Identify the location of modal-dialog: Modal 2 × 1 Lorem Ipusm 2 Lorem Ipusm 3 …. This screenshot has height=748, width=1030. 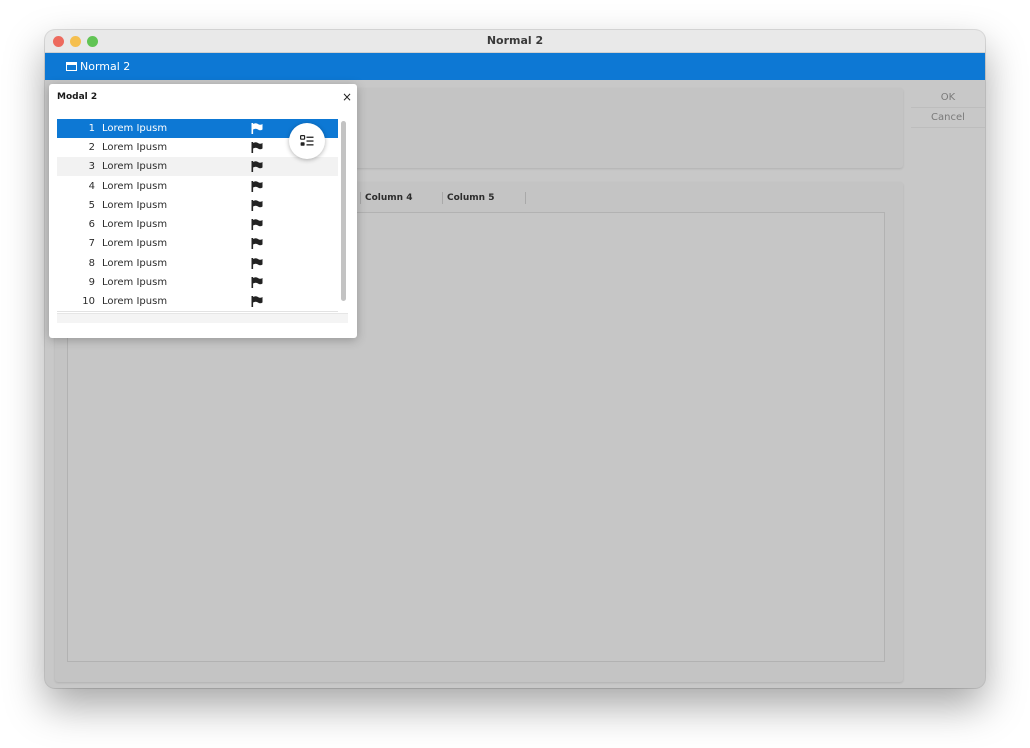
(203, 211).